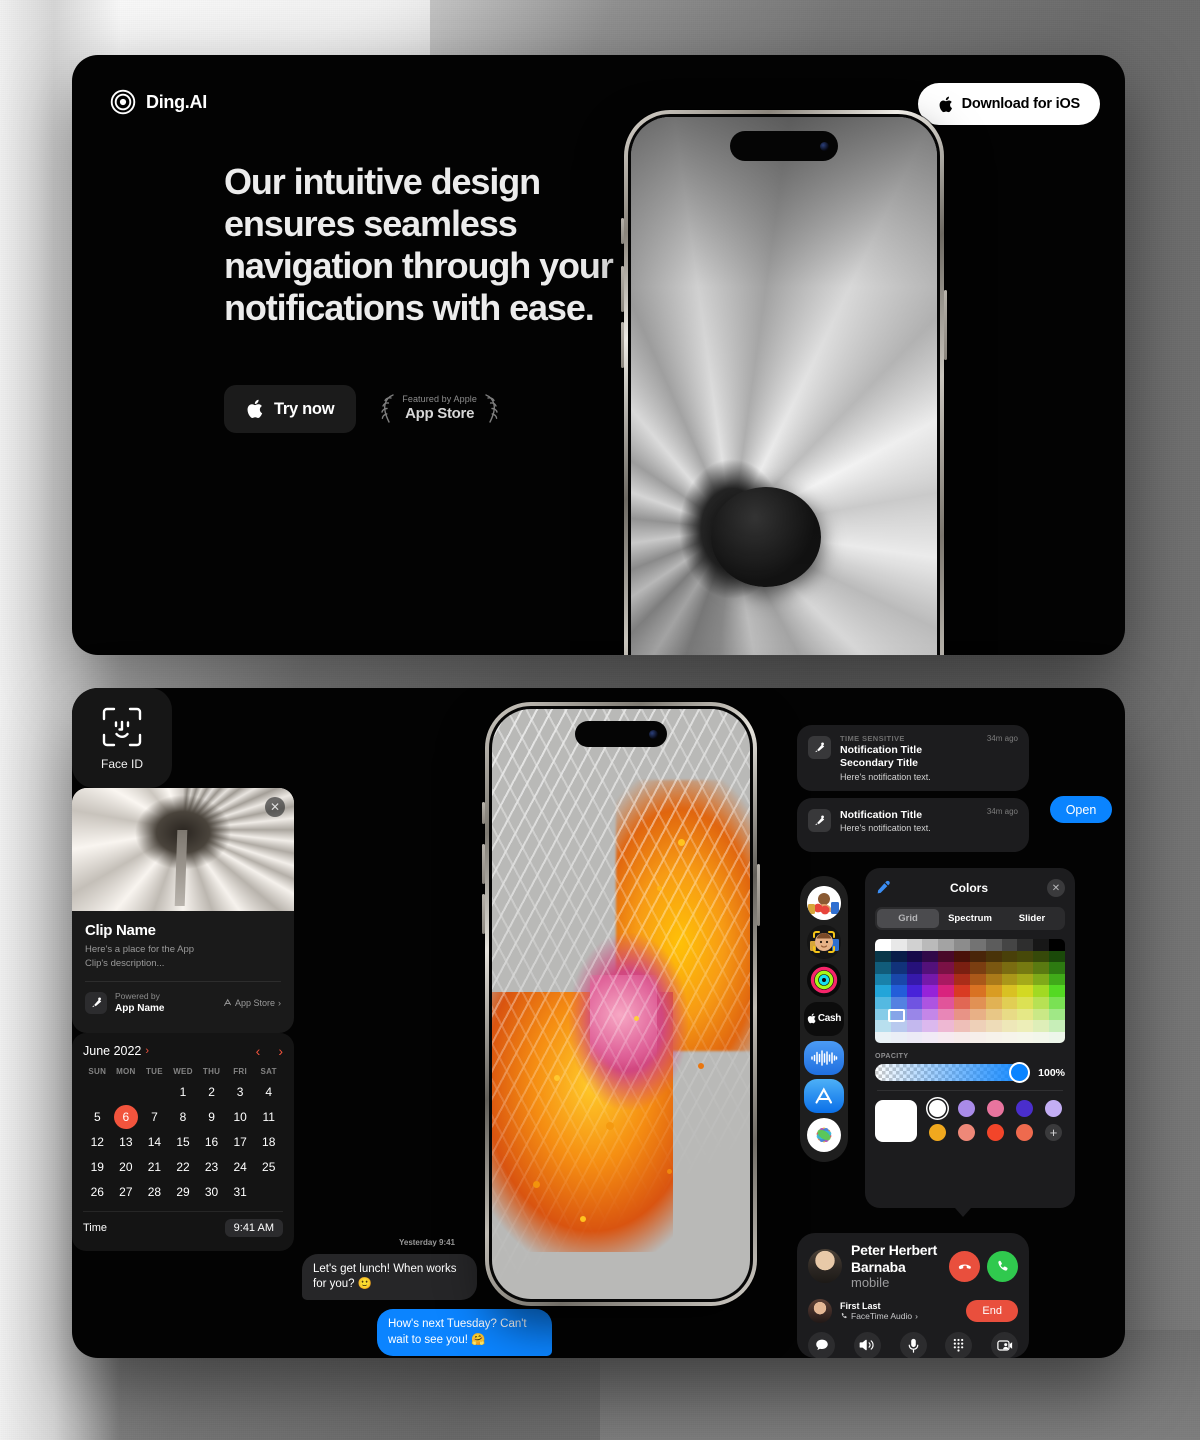 The image size is (1200, 1440). What do you see at coordinates (183, 1167) in the screenshot?
I see `calendar-day: 22` at bounding box center [183, 1167].